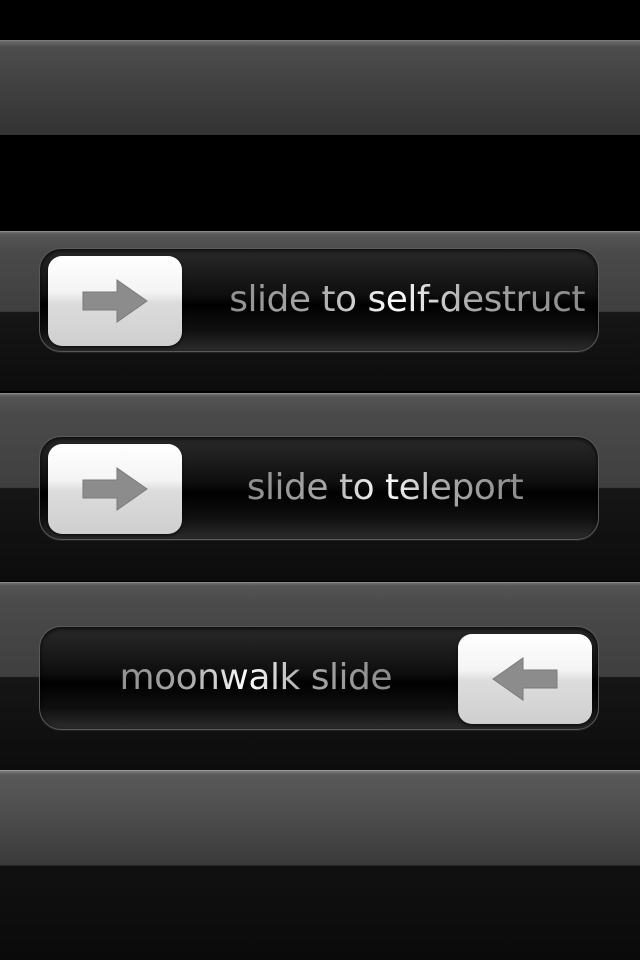  I want to click on slider-knob-self-destruct, so click(115, 301).